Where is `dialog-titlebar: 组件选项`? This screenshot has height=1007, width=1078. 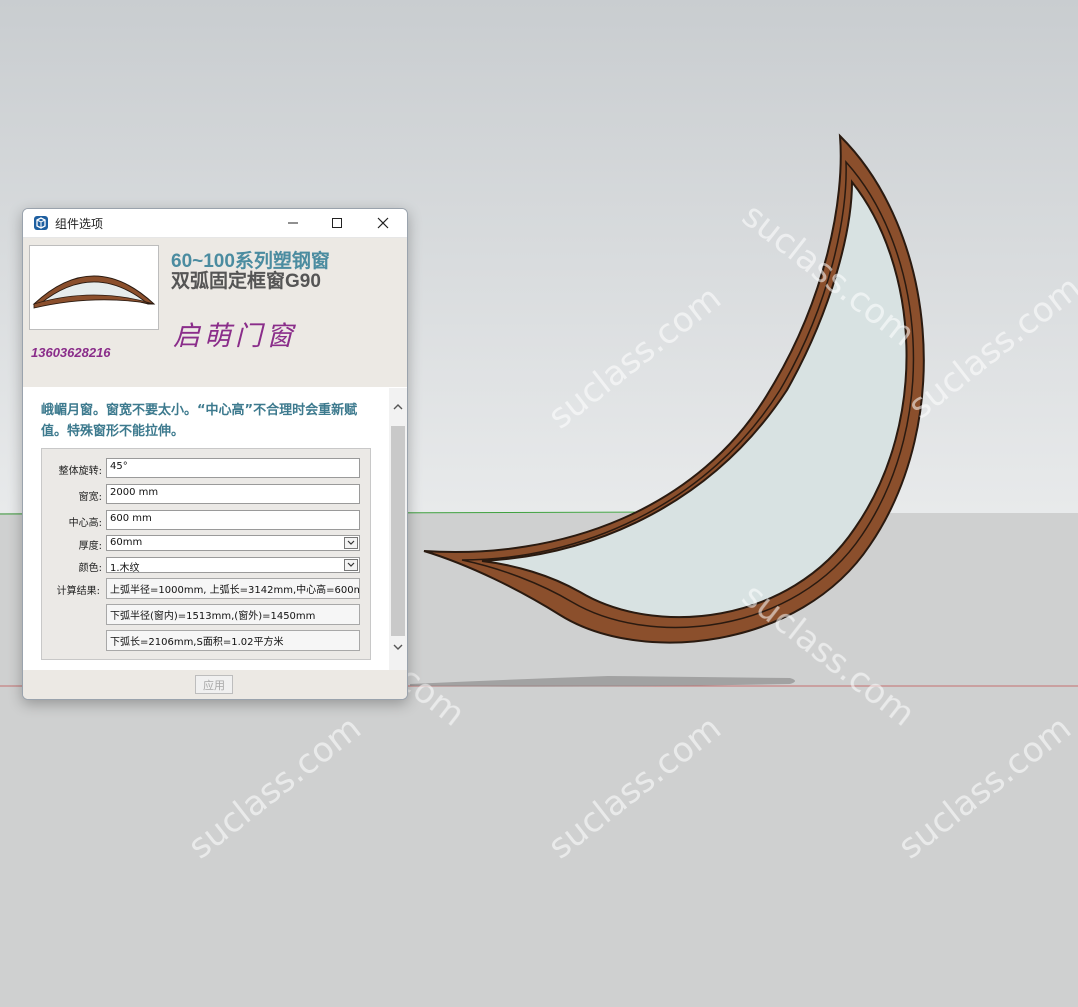
dialog-titlebar: 组件选项 is located at coordinates (215, 223).